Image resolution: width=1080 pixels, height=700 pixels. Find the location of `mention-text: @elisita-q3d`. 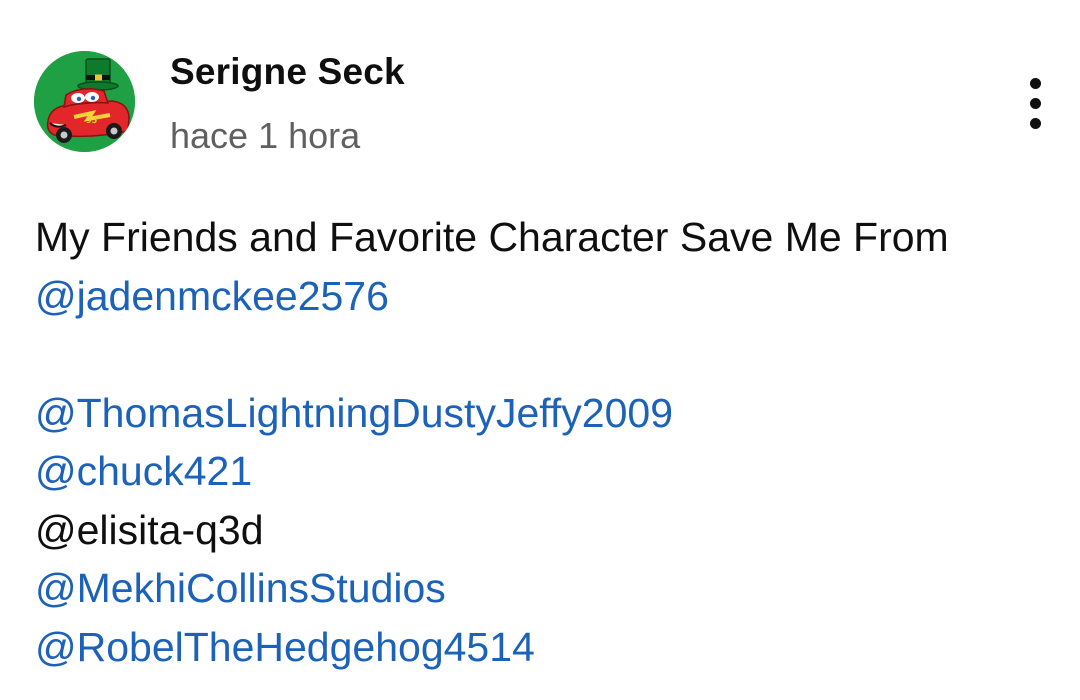

mention-text: @elisita-q3d is located at coordinates (149, 529).